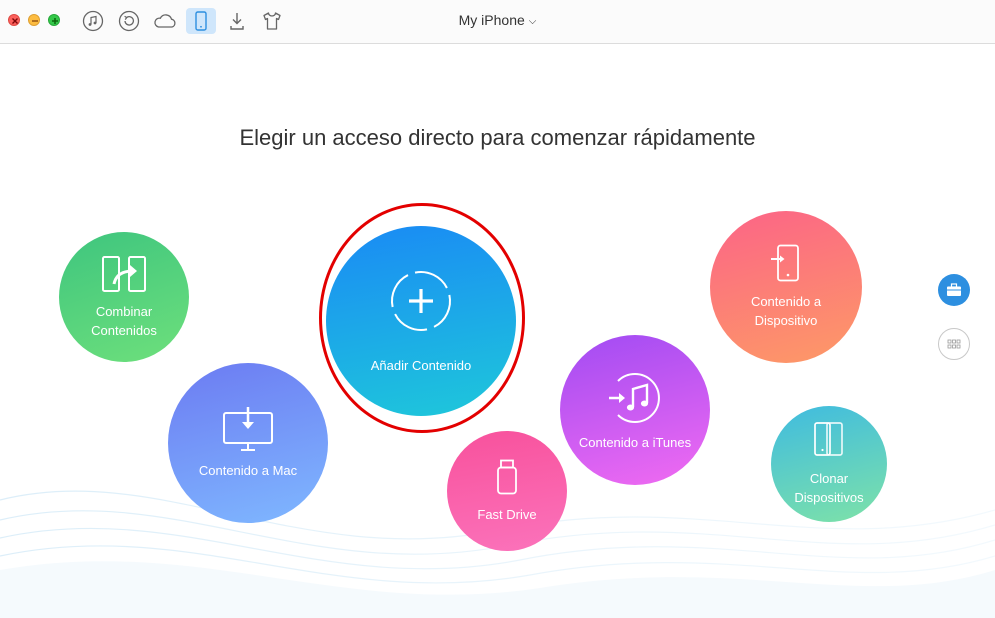 This screenshot has width=995, height=618. I want to click on combinar-contenidos-label: Combinar Contenidos, so click(124, 321).